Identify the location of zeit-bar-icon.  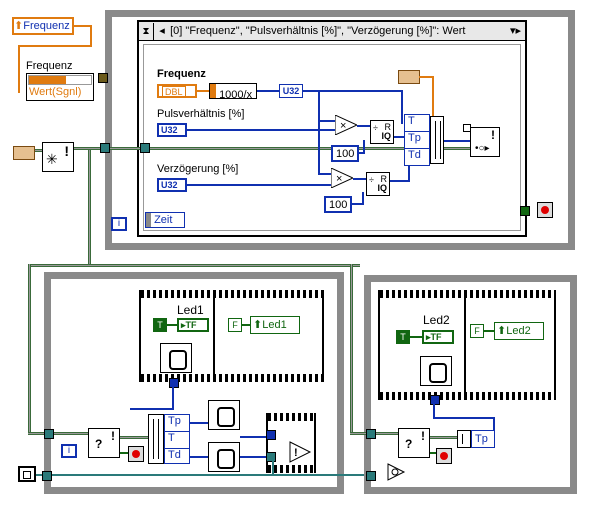
(148, 220).